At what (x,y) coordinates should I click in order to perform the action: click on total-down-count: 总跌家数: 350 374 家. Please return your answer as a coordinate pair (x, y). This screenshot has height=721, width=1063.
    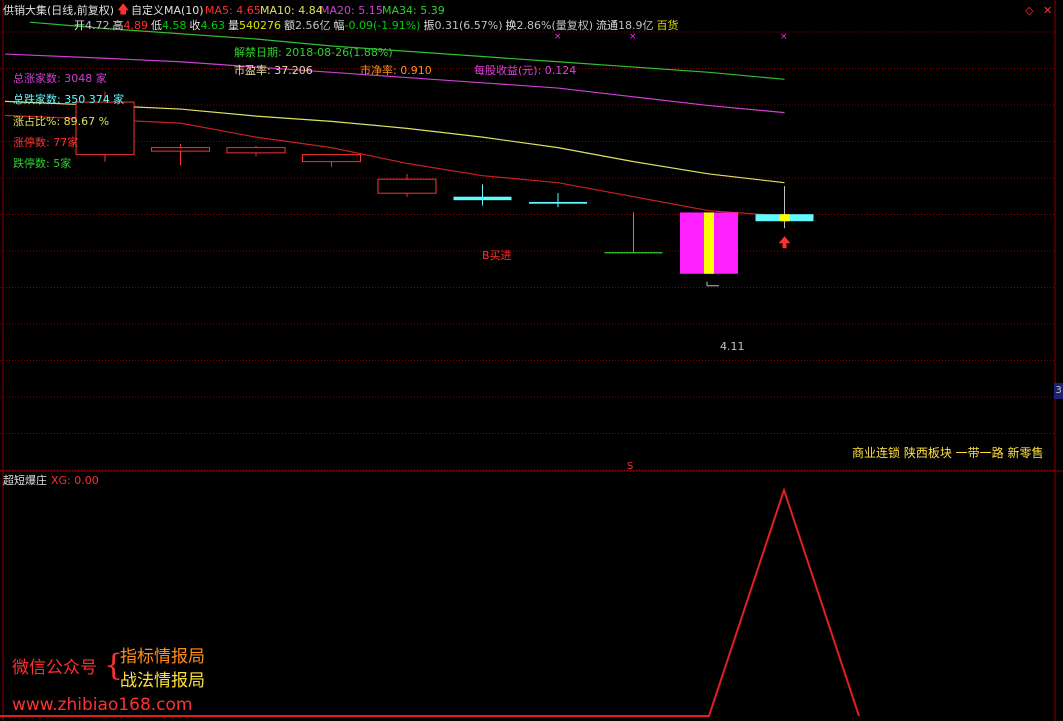
    Looking at the image, I should click on (69, 99).